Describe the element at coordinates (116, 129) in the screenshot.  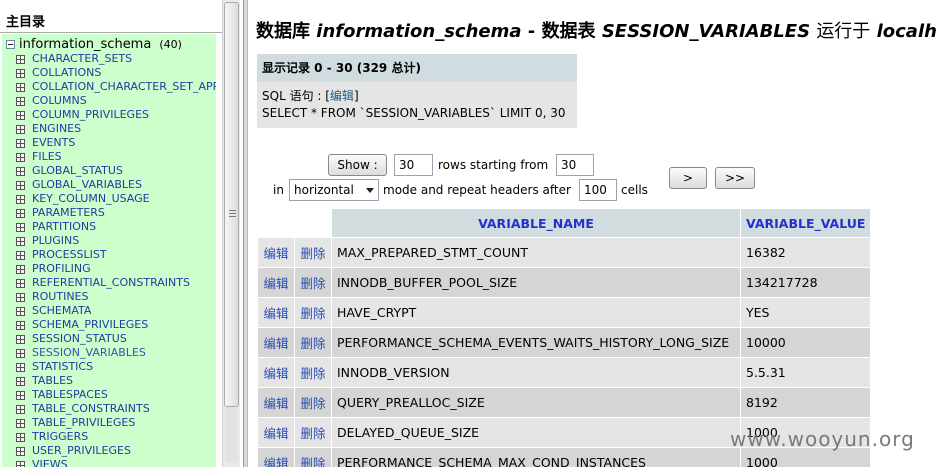
I see `sidebar-table-item: ENGINES` at that location.